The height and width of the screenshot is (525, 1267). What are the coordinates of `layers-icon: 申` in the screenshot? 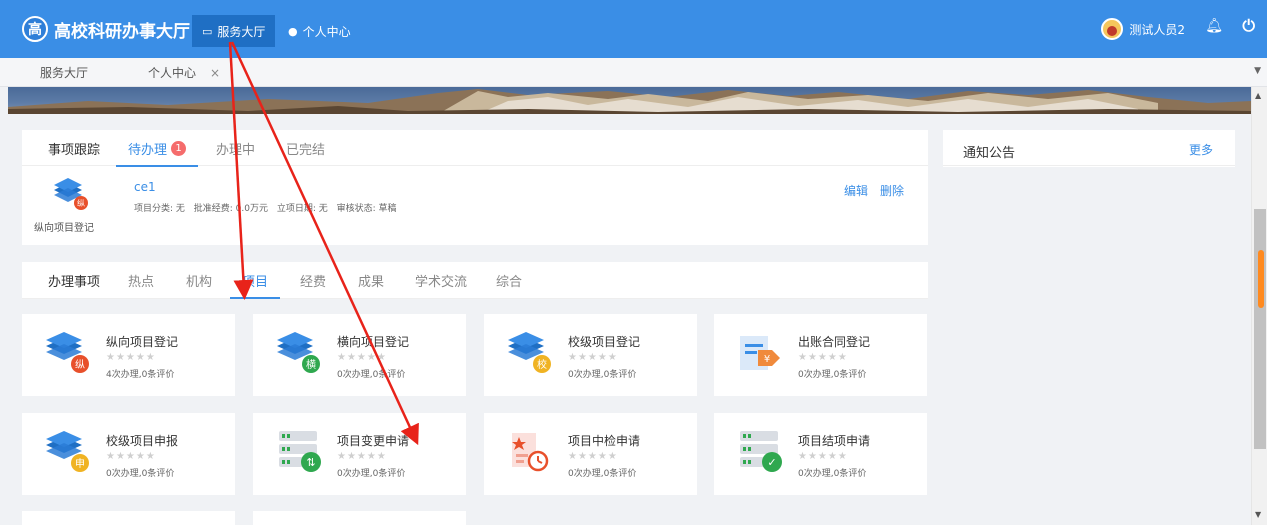 It's located at (68, 452).